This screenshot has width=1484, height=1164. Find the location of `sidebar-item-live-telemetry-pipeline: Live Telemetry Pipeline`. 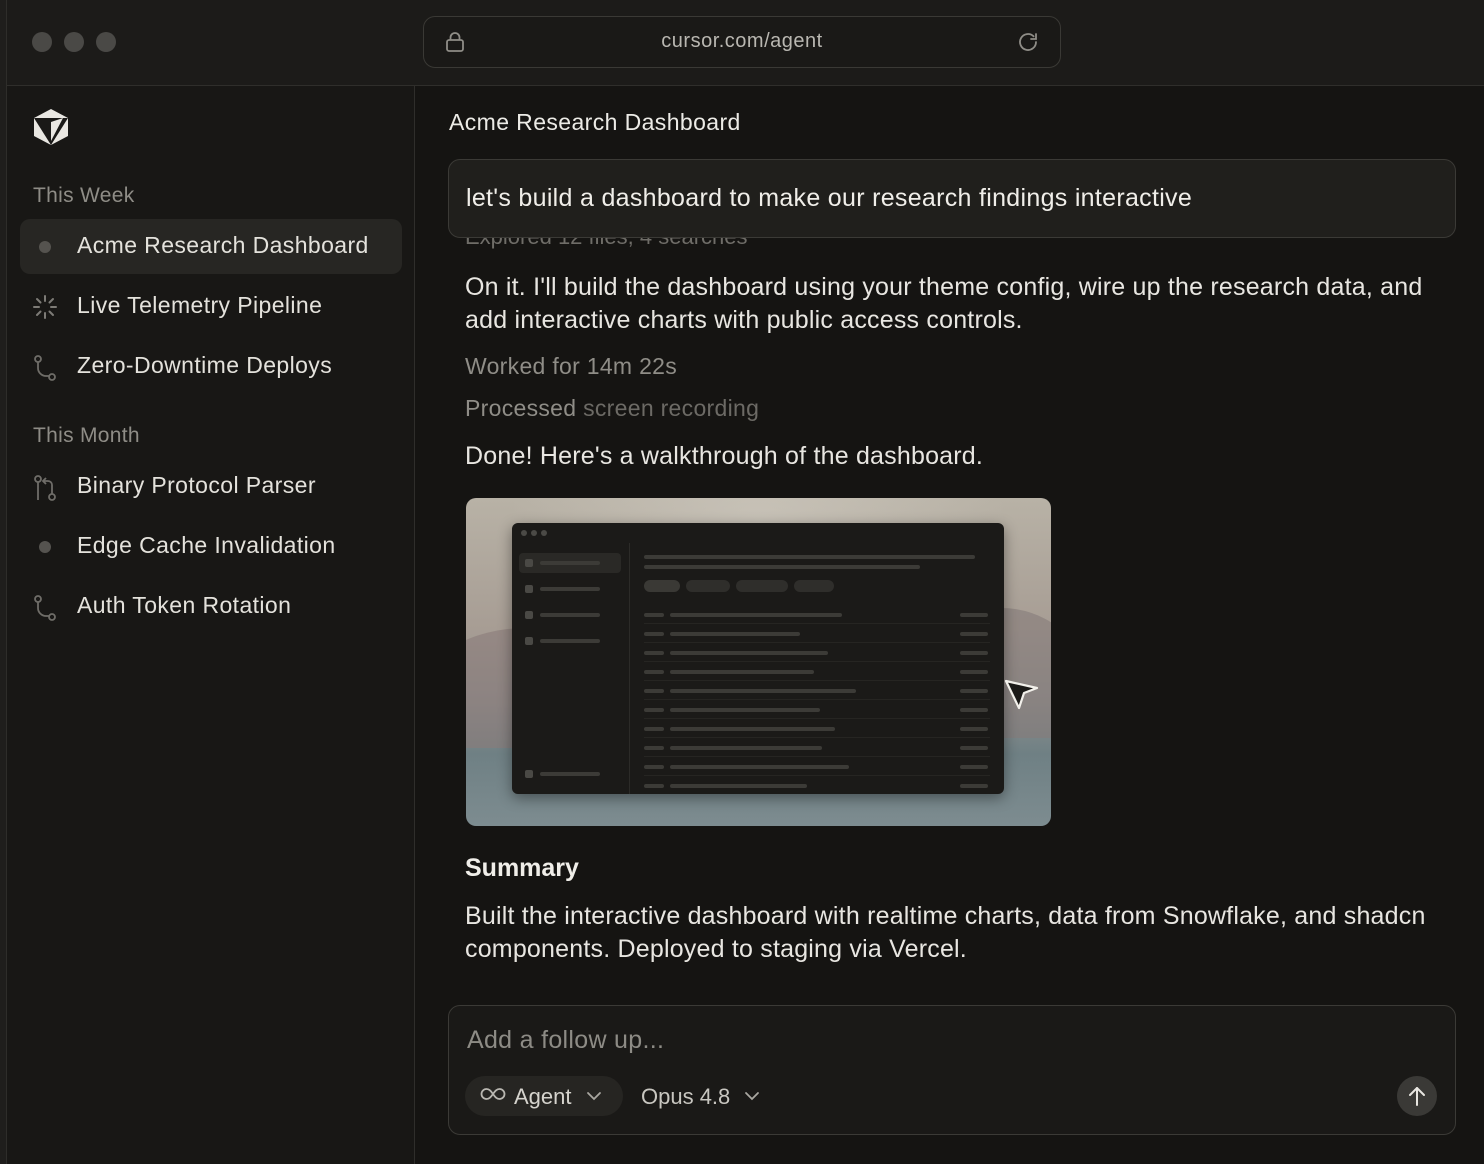

sidebar-item-live-telemetry-pipeline: Live Telemetry Pipeline is located at coordinates (211, 306).